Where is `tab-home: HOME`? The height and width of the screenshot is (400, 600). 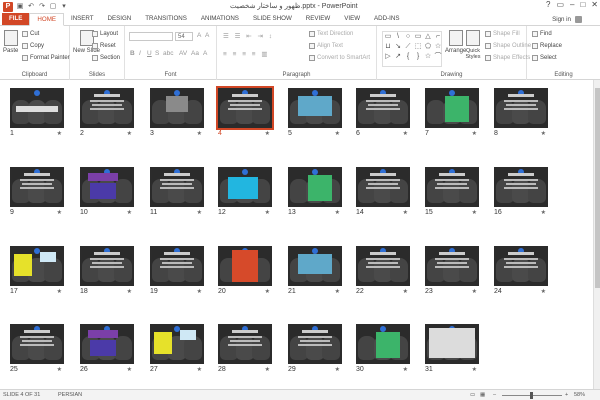 tab-home: HOME is located at coordinates (46, 19).